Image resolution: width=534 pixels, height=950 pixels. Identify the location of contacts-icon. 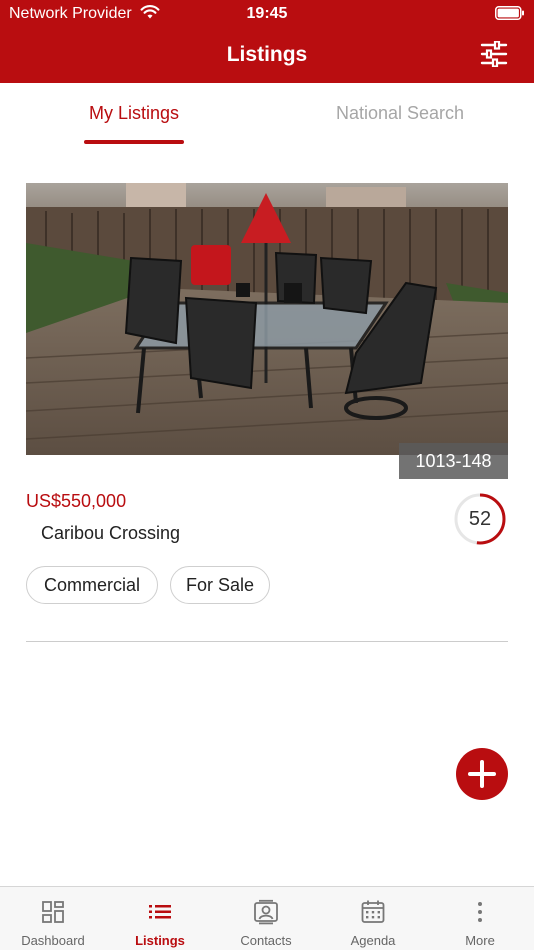
(266, 912).